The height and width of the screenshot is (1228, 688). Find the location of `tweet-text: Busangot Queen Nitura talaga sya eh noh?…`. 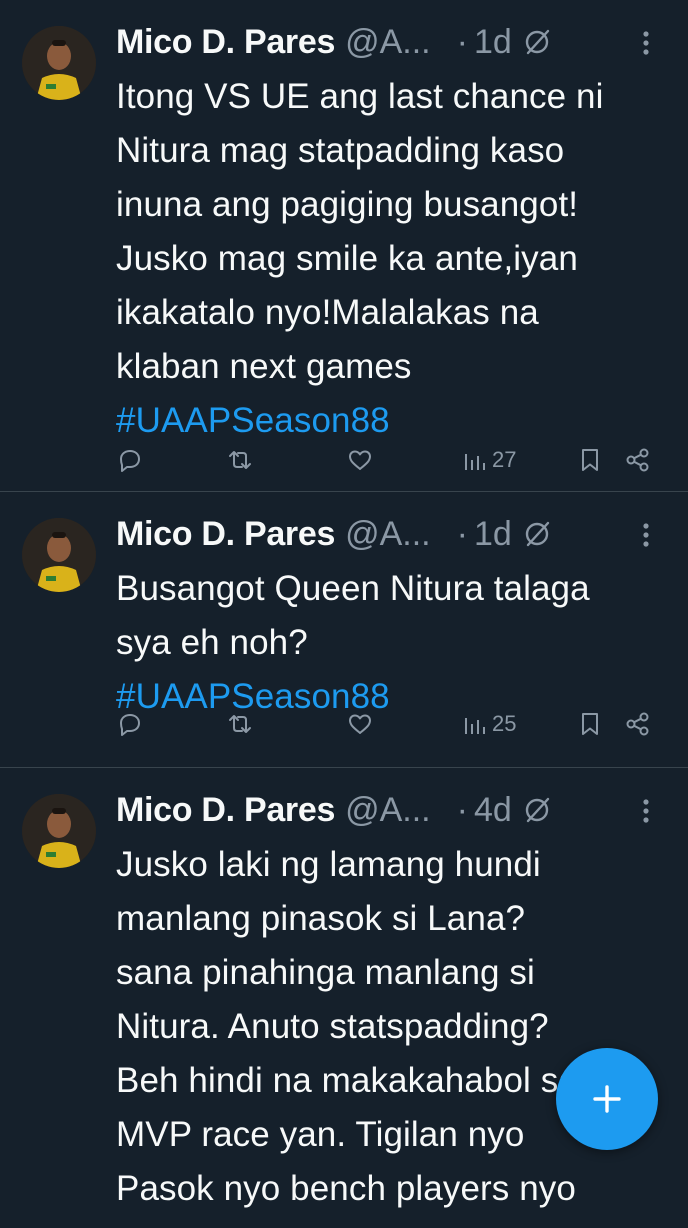

tweet-text: Busangot Queen Nitura talaga sya eh noh?… is located at coordinates (393, 643).